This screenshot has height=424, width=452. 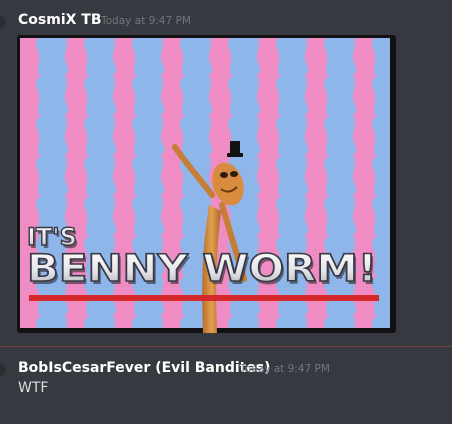 What do you see at coordinates (60, 20) in the screenshot?
I see `message-author: CosmiX TB` at bounding box center [60, 20].